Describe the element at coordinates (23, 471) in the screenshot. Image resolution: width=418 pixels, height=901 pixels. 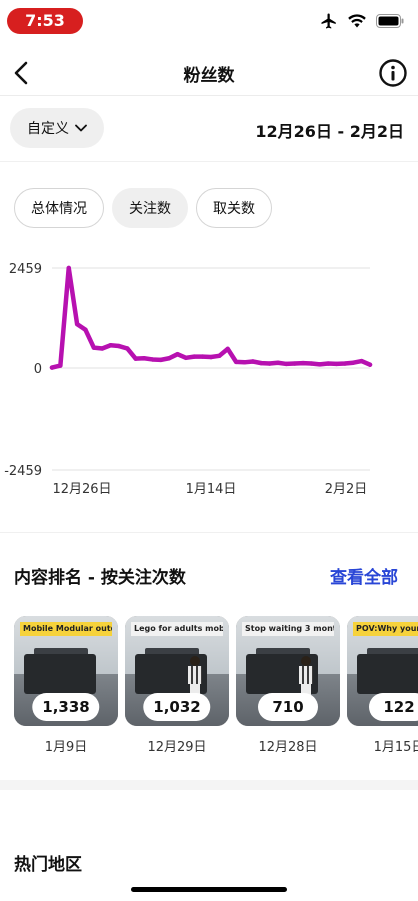
I see `y-tick-label: -2459` at that location.